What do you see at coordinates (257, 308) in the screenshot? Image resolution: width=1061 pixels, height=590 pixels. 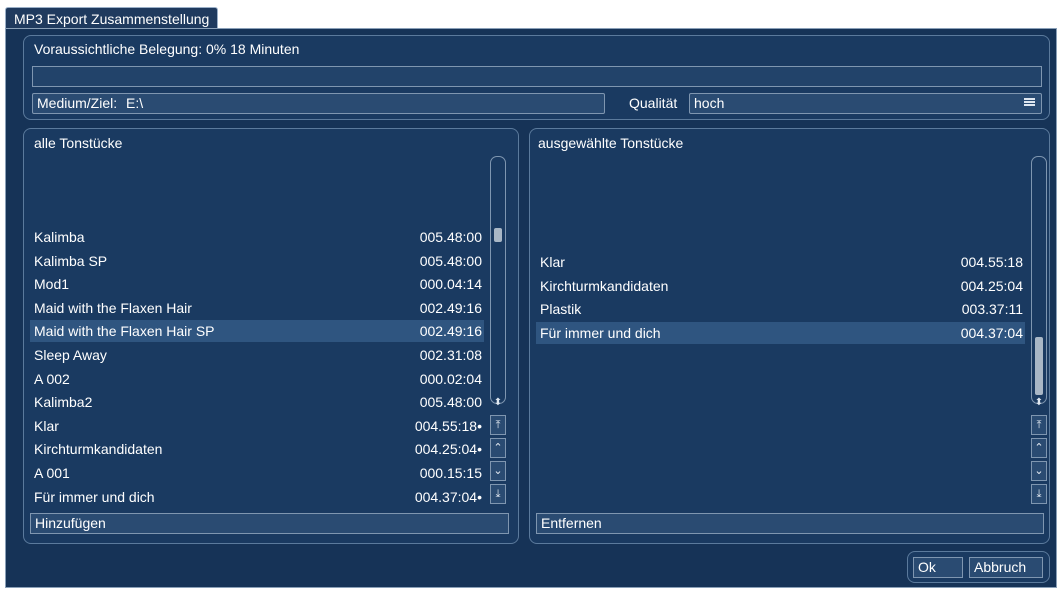 I see `list-item: Maid with the Flaxen Hair 002.49:16` at bounding box center [257, 308].